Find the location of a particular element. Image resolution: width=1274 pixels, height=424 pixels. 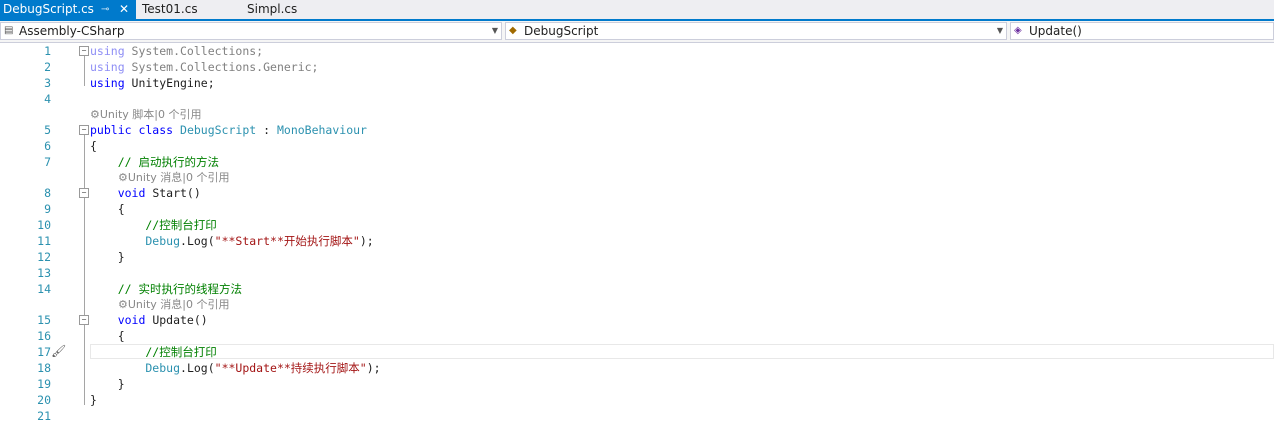

method-icon: ◈ is located at coordinates (1018, 30).